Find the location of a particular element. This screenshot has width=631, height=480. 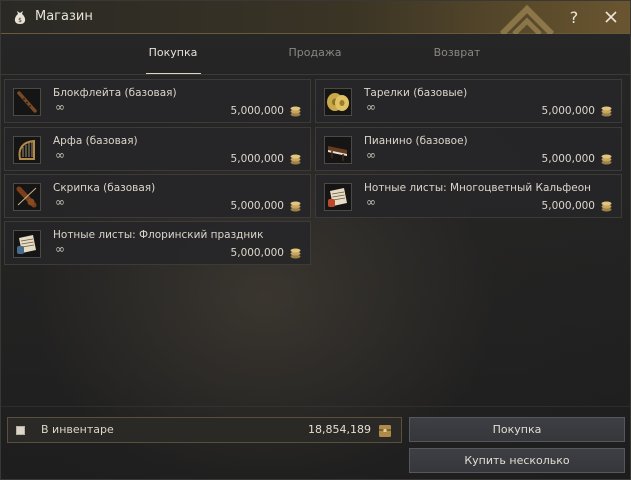

item-name: Пианино (базовое) is located at coordinates (416, 141).